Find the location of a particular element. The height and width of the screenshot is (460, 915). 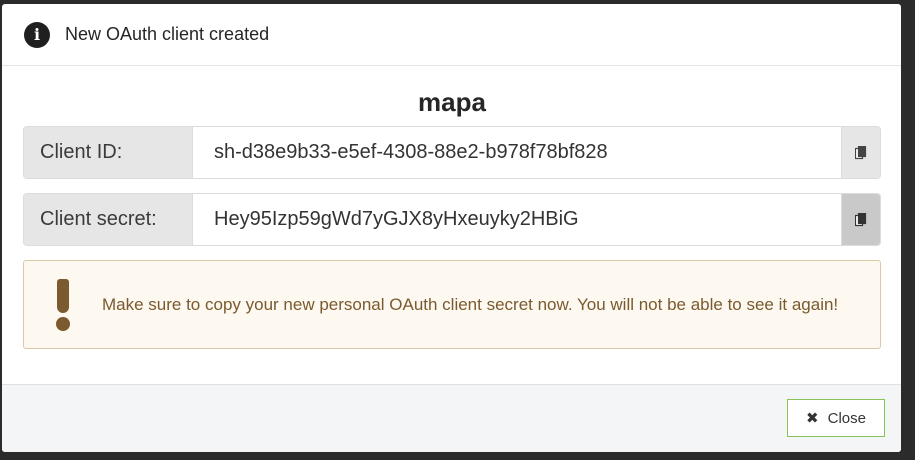

app-name: mapa is located at coordinates (452, 102).